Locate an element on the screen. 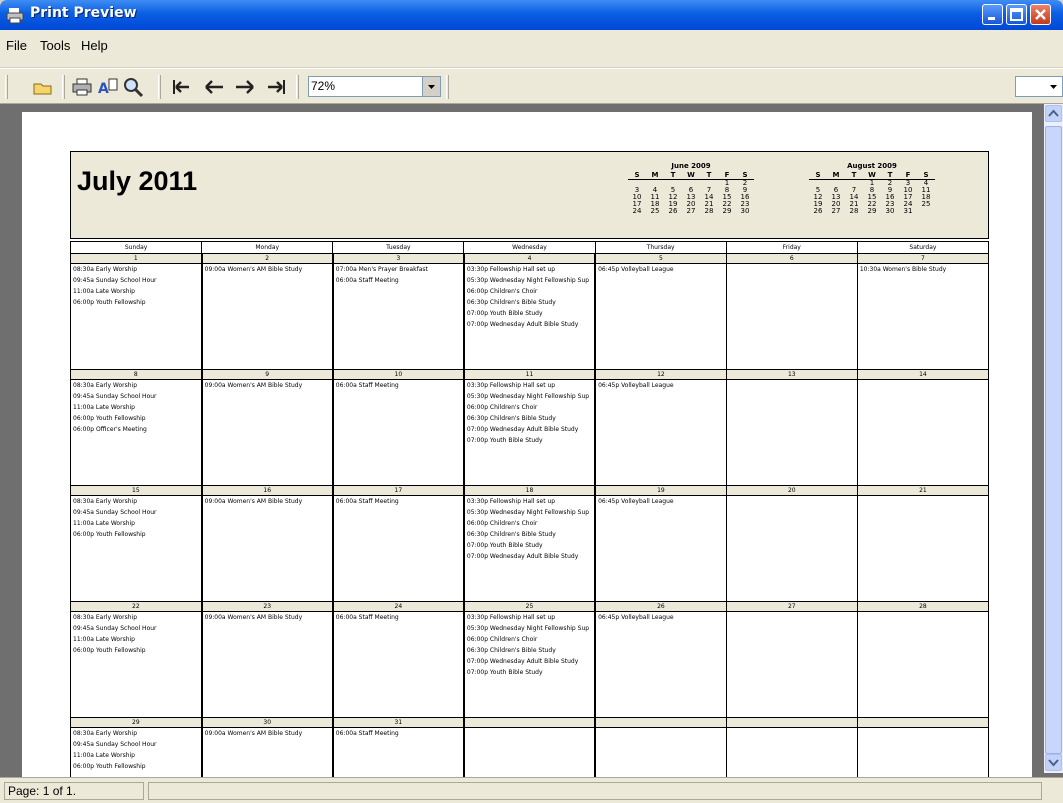 Image resolution: width=1063 pixels, height=803 pixels. mini-calendar-day-name: S is located at coordinates (818, 176).